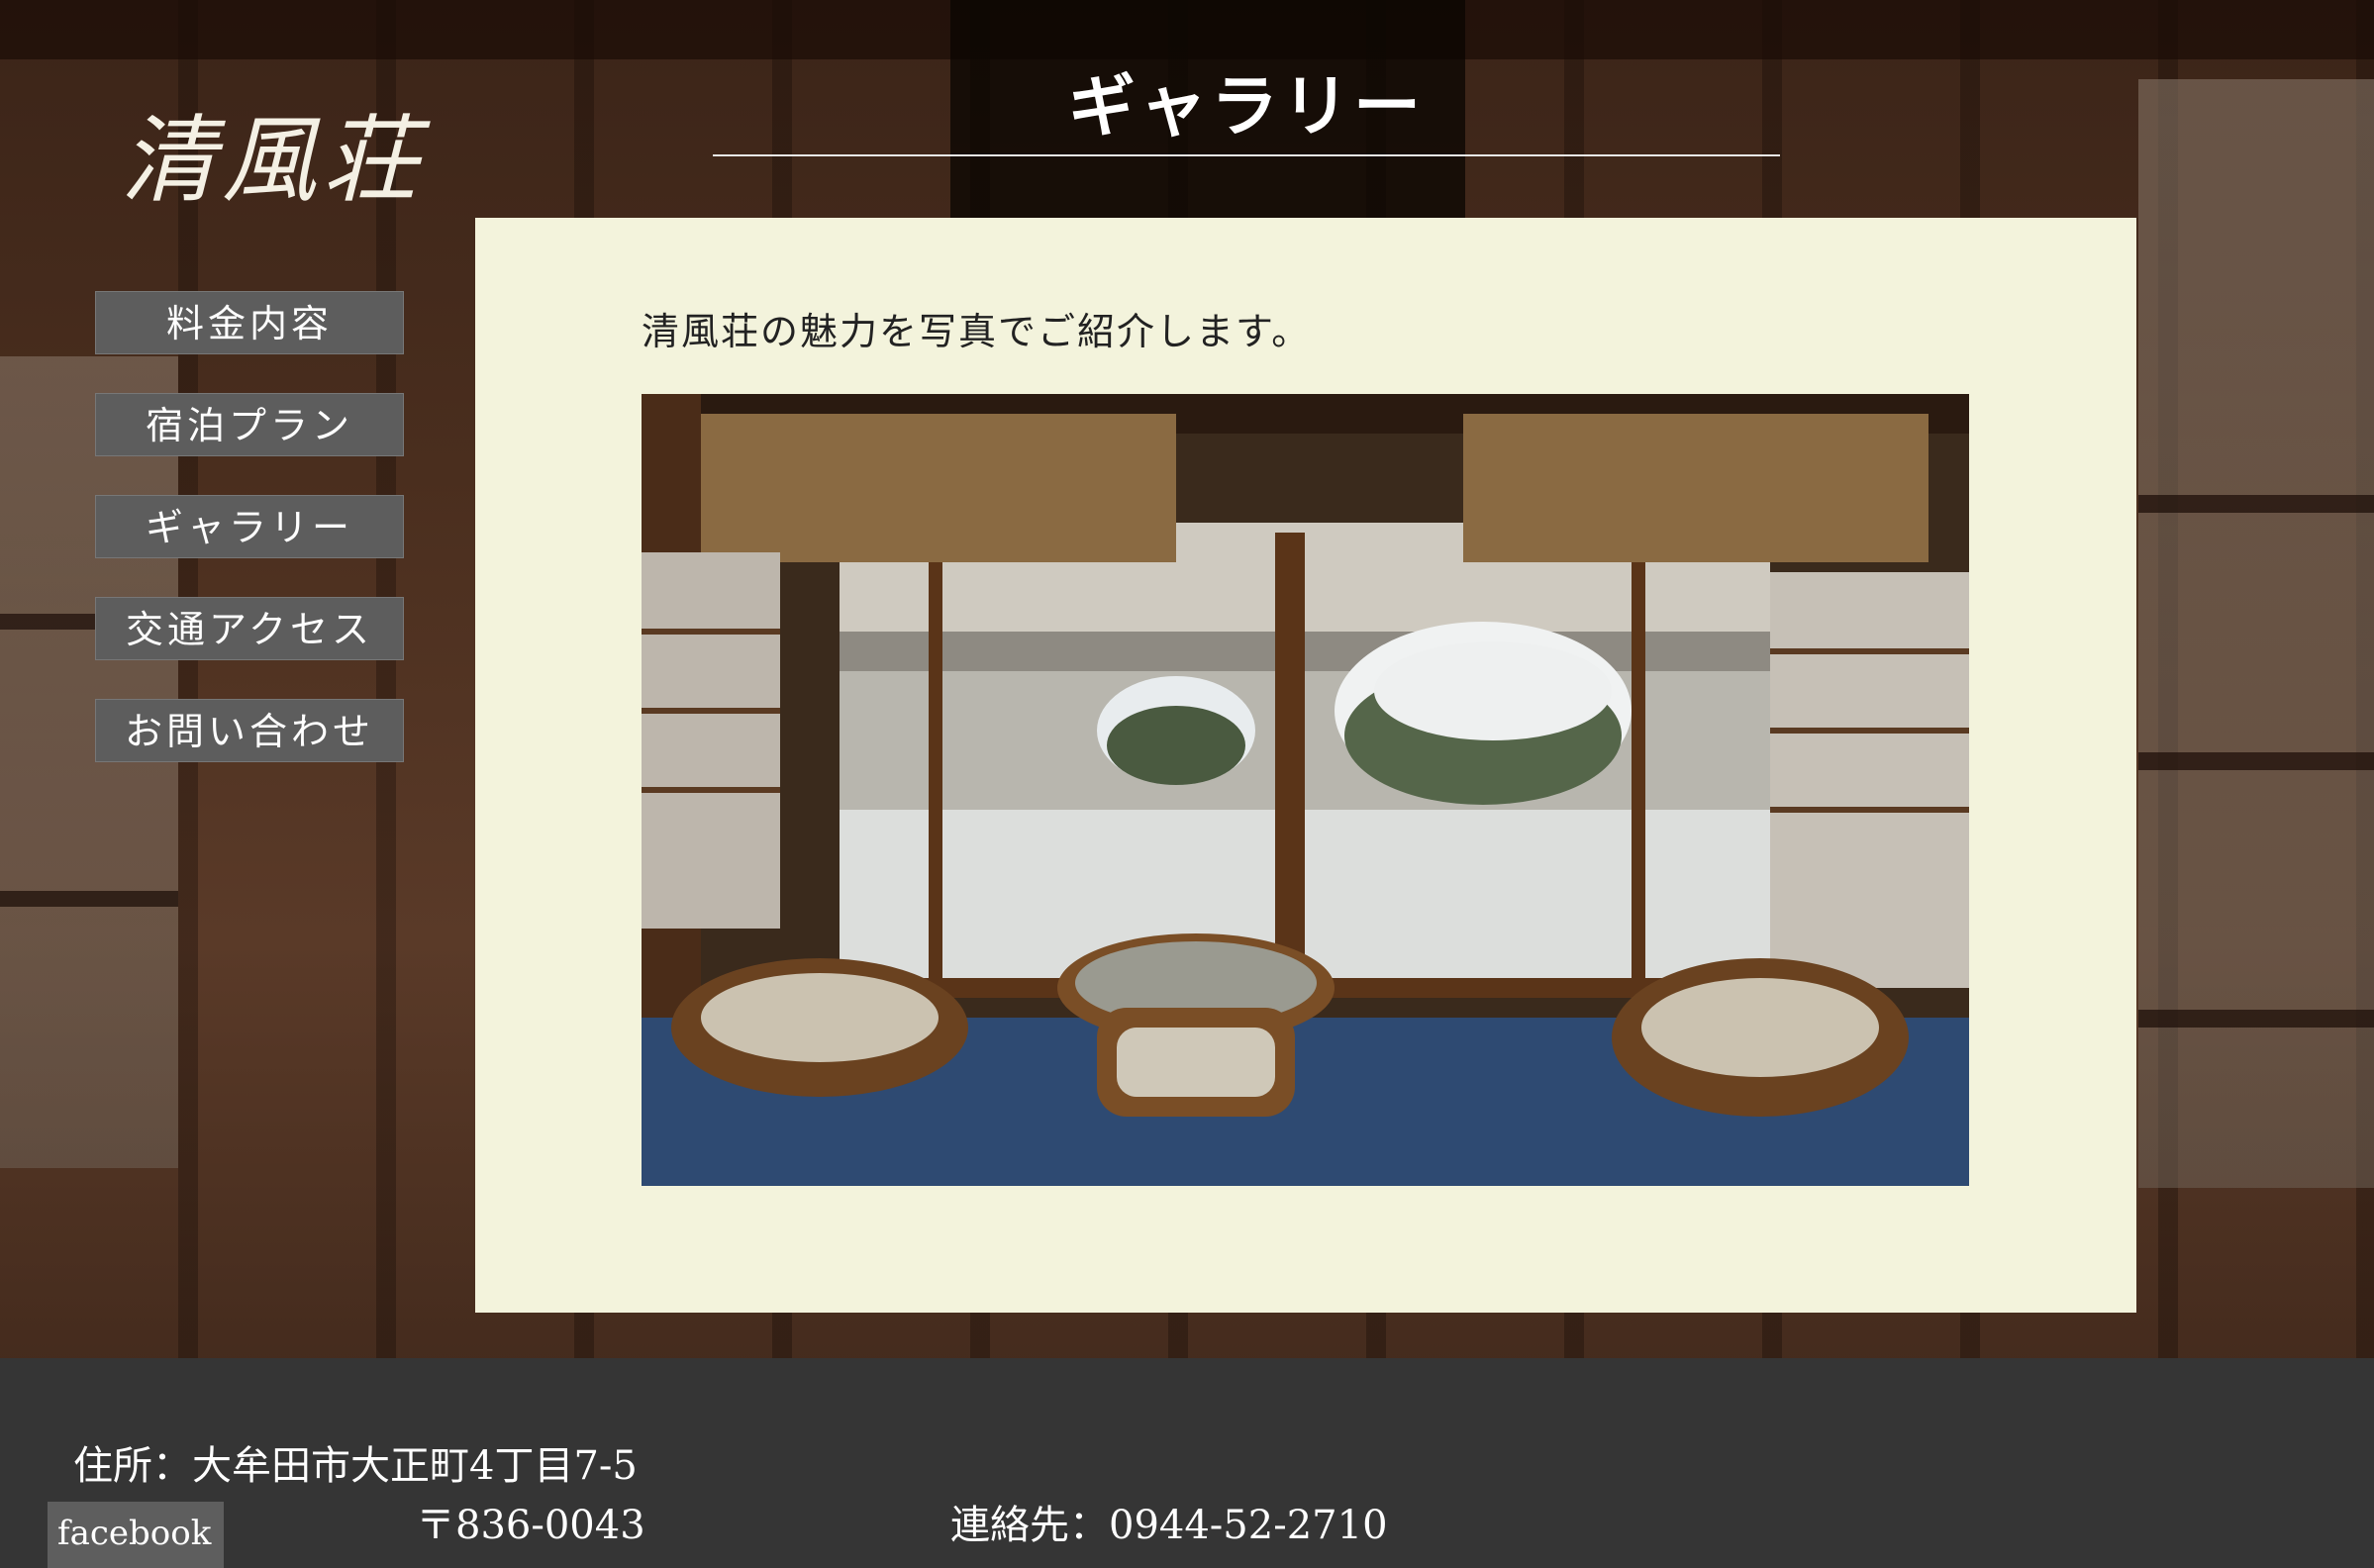  Describe the element at coordinates (136, 1535) in the screenshot. I see `facebook-link: facebook` at that location.